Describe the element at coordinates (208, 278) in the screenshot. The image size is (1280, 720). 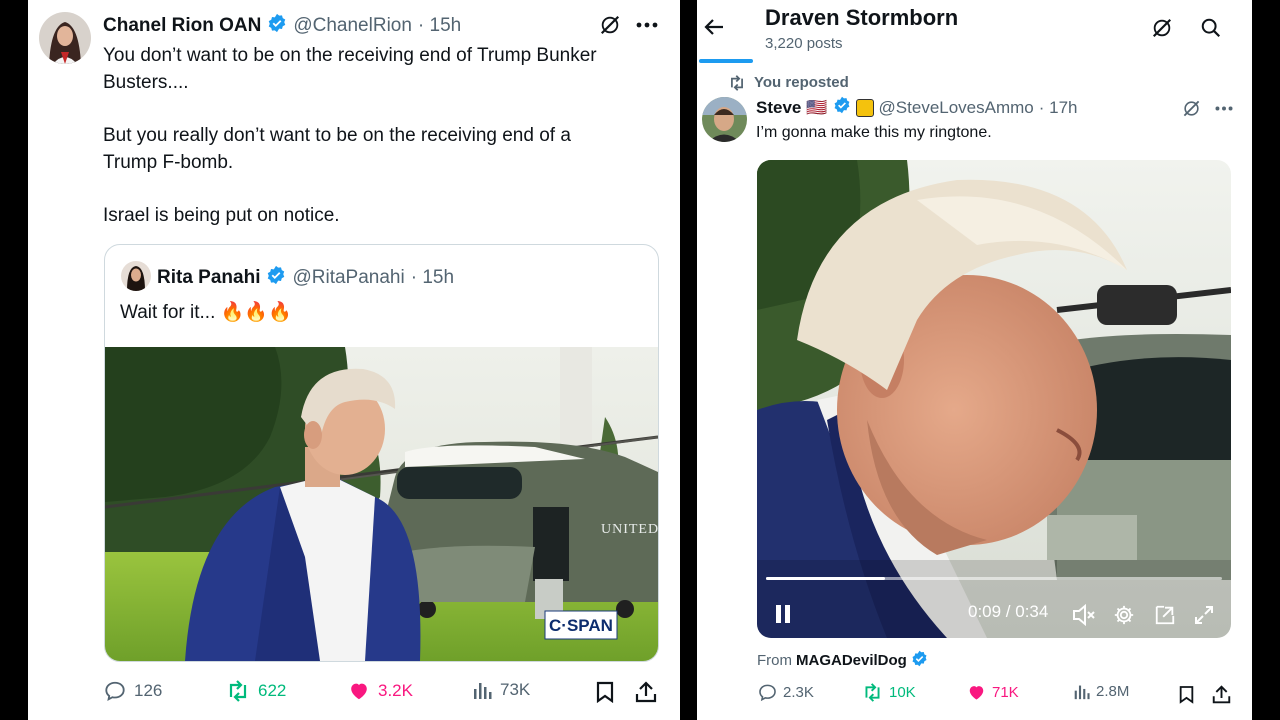
I see `quote-author-name: Rita Panahi` at that location.